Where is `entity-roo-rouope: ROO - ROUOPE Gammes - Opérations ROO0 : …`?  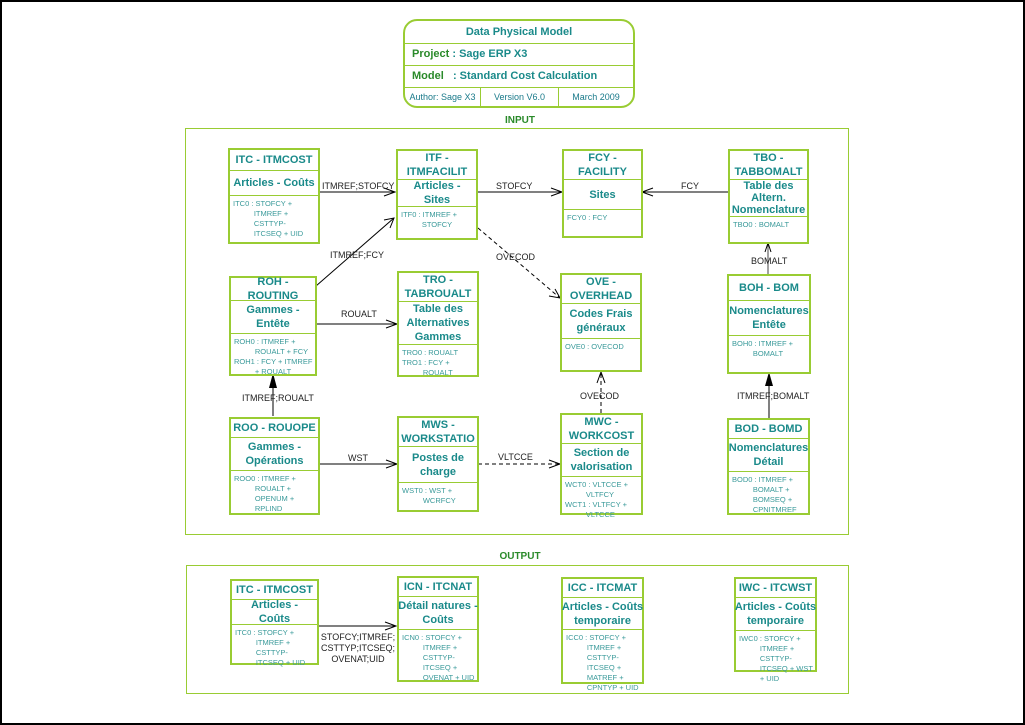 entity-roo-rouope: ROO - ROUOPE Gammes - Opérations ROO0 : … is located at coordinates (274, 466).